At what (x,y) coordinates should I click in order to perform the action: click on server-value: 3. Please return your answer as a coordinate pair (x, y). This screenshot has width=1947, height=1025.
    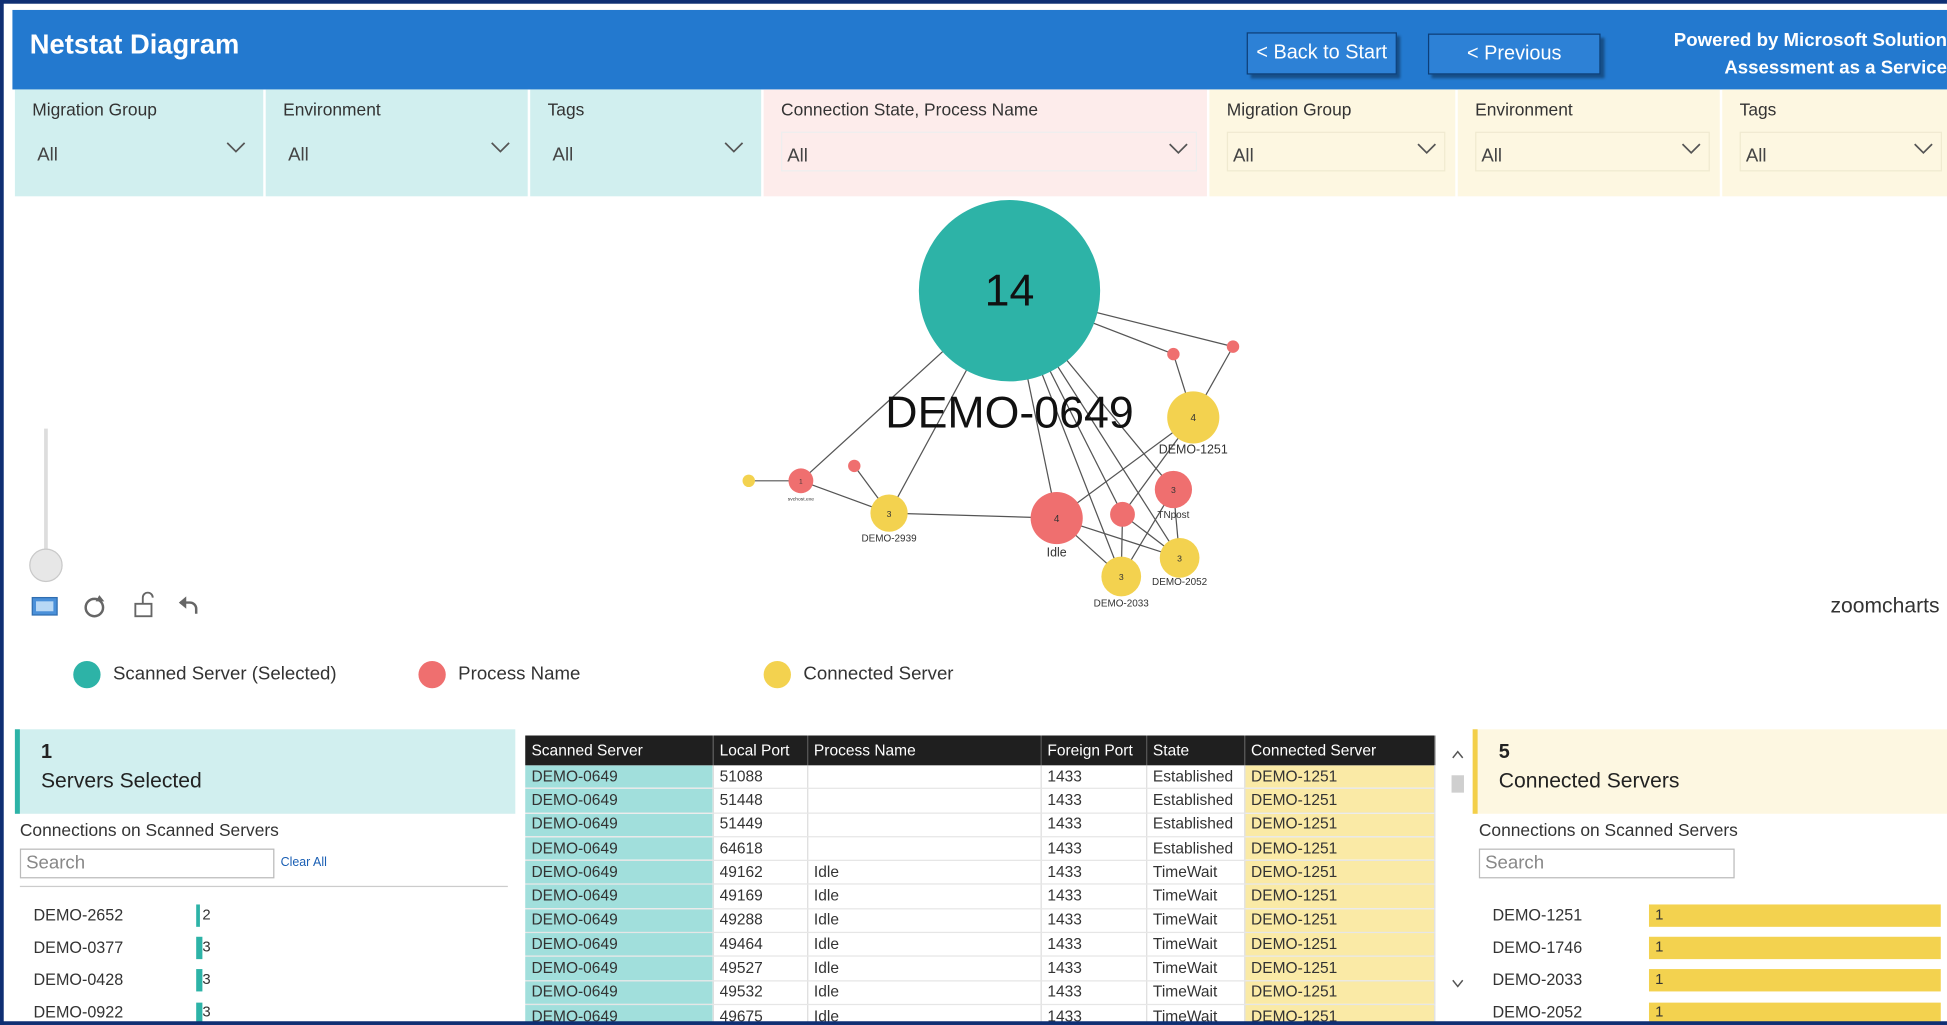
    Looking at the image, I should click on (206, 947).